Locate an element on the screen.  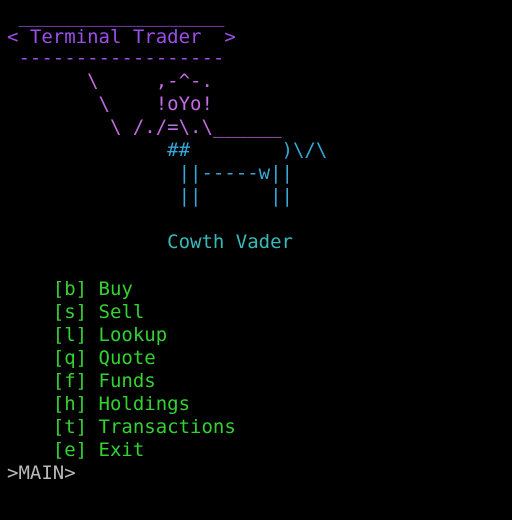
cow-art-line-1: \ ,-^-. is located at coordinates (110, 81).